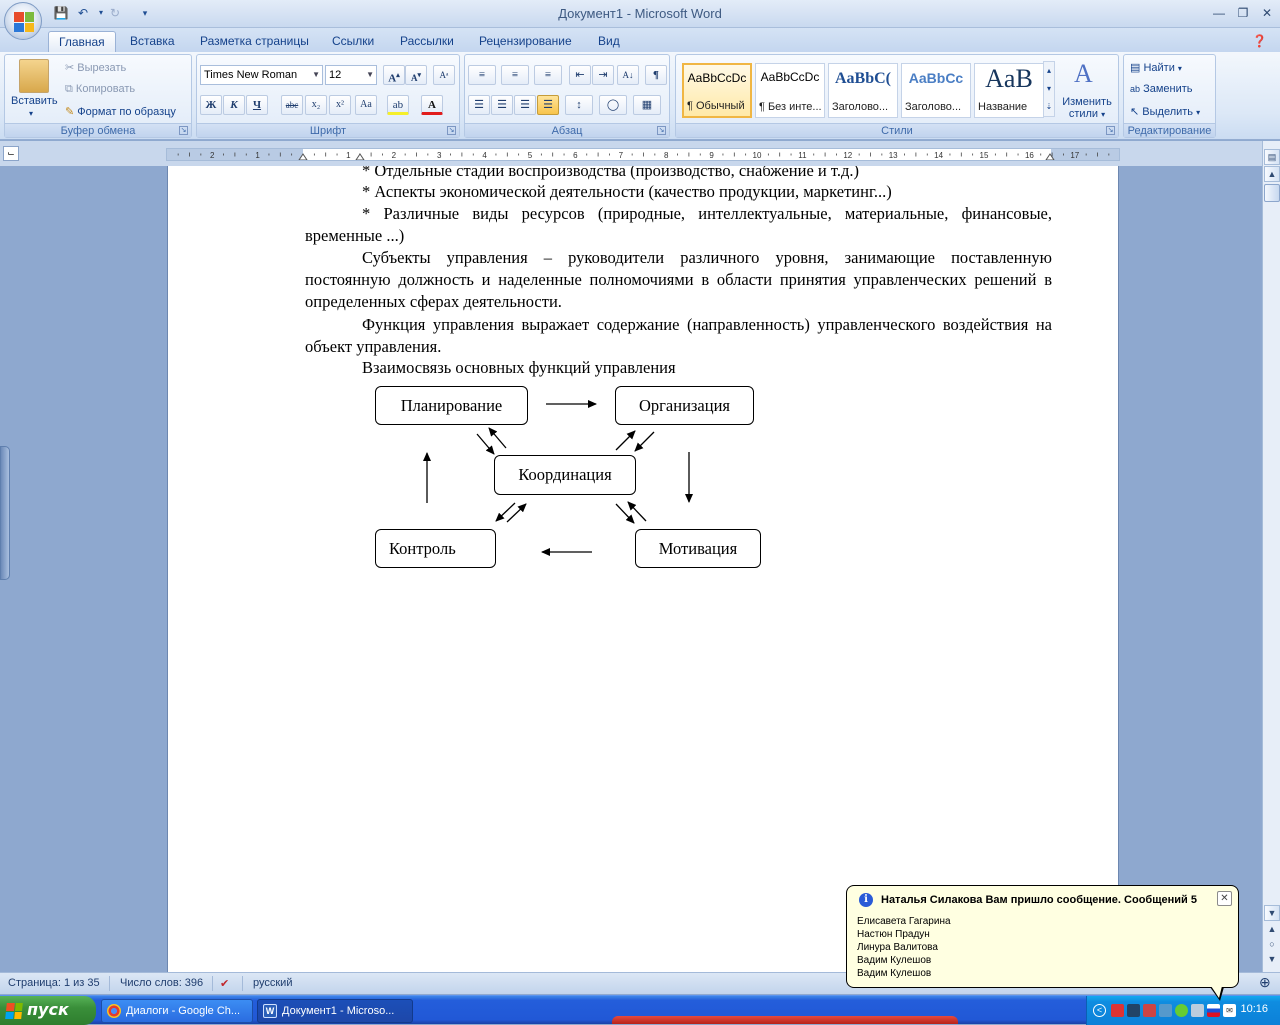  What do you see at coordinates (82, 41) in the screenshot?
I see `tab-home: Главная` at bounding box center [82, 41].